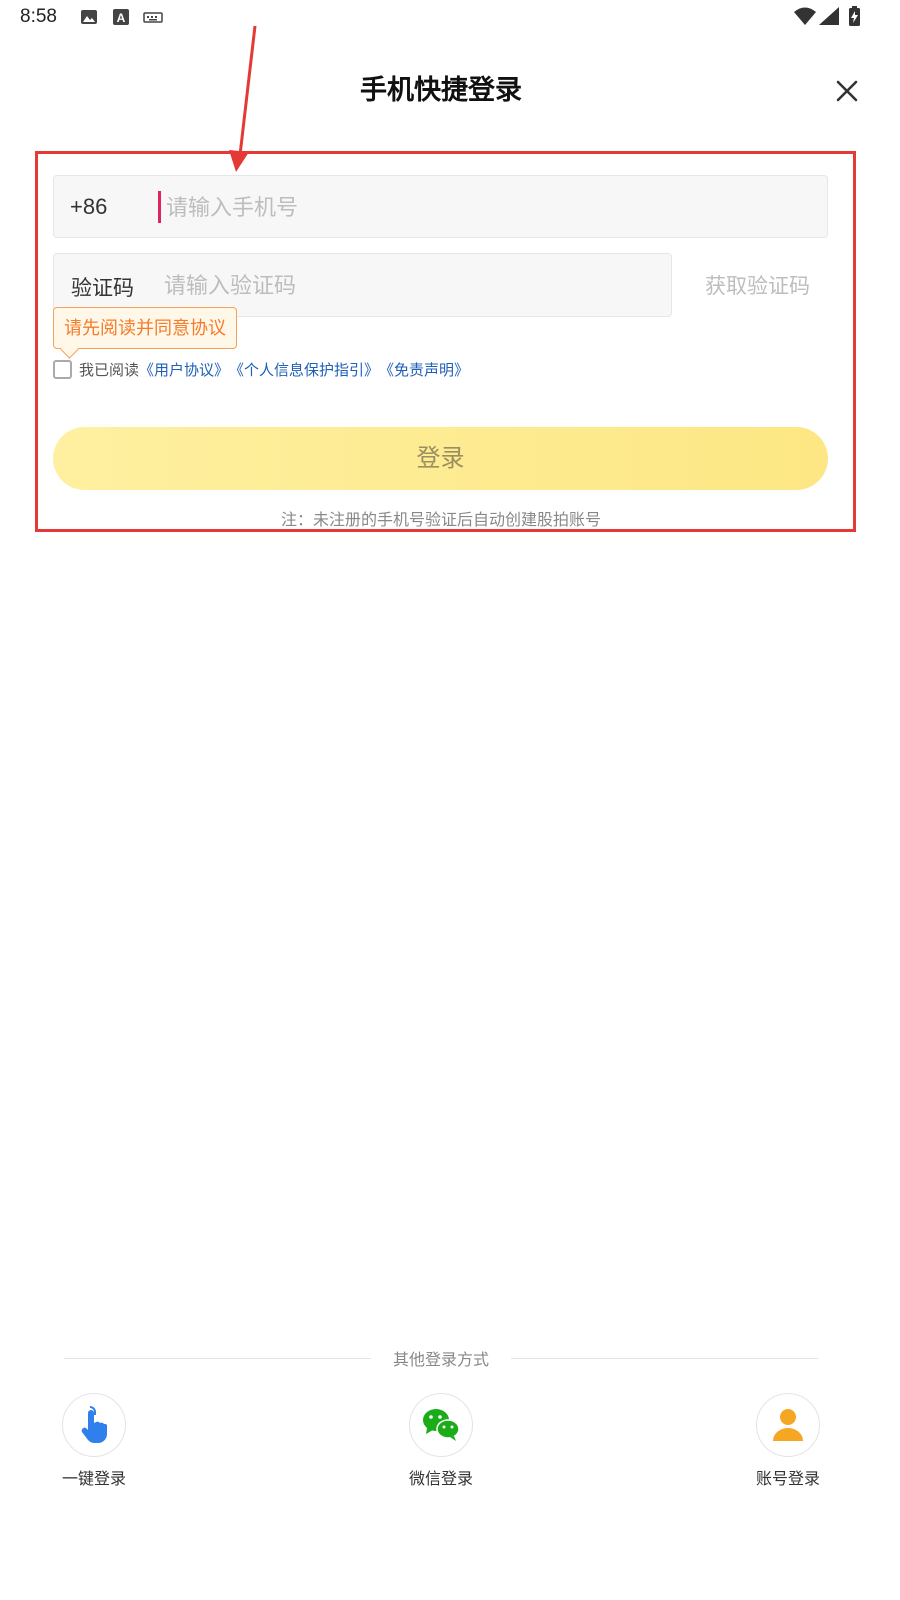  I want to click on status-bar: 8:58 A, so click(450, 18).